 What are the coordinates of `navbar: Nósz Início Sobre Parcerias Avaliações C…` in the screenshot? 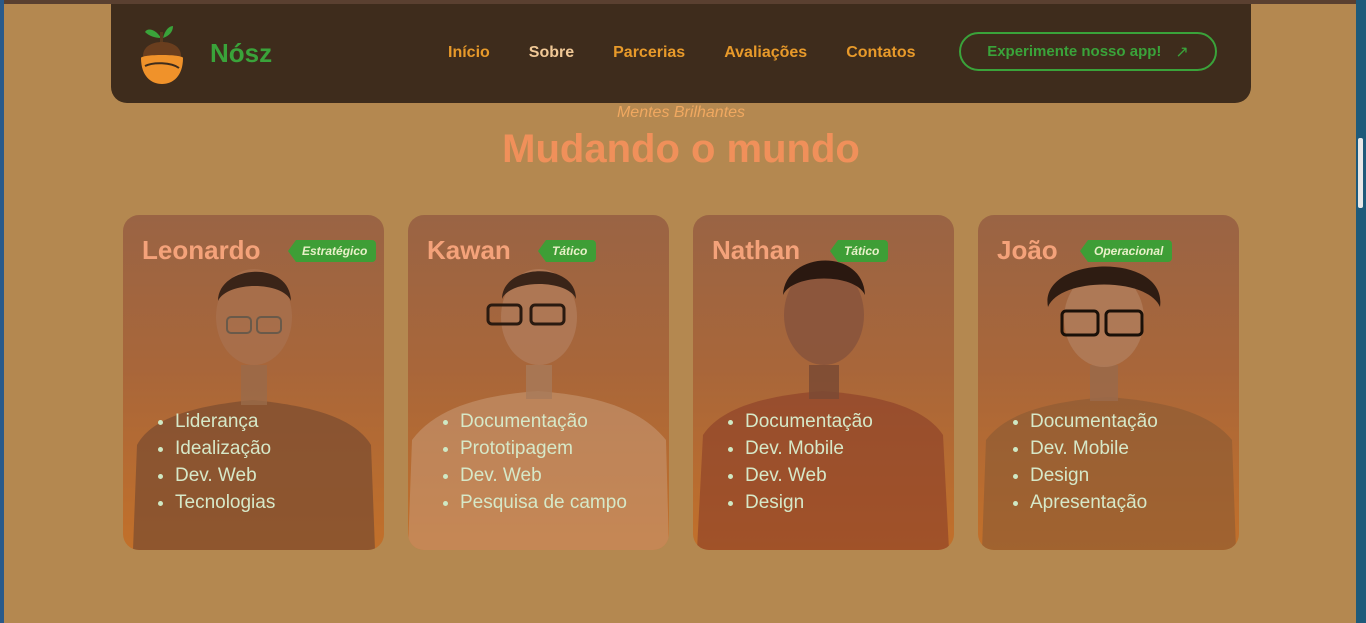 It's located at (681, 53).